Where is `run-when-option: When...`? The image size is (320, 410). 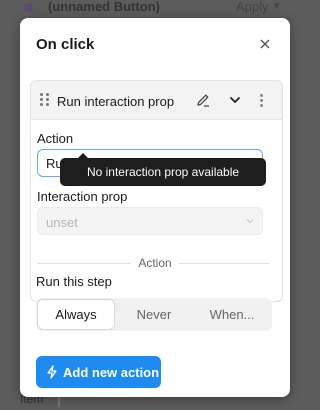 run-when-option: When... is located at coordinates (232, 314).